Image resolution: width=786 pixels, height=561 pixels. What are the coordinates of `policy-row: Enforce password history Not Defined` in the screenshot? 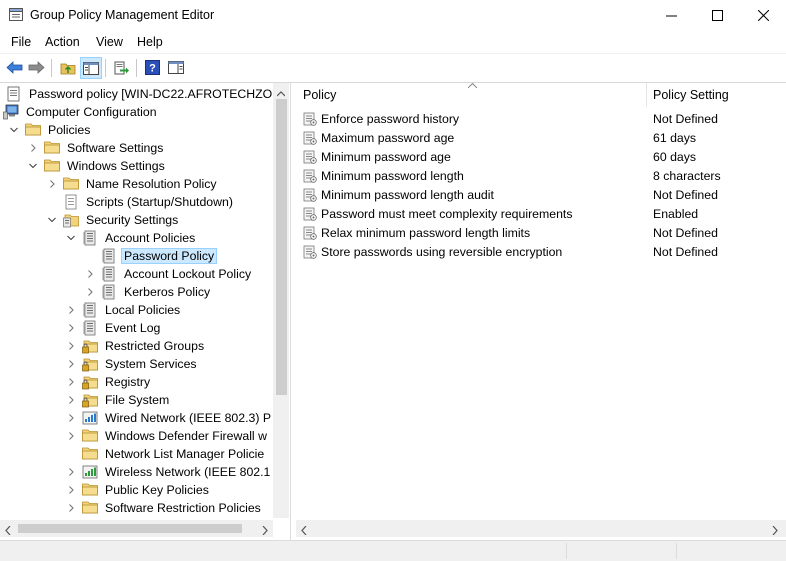 It's located at (541, 118).